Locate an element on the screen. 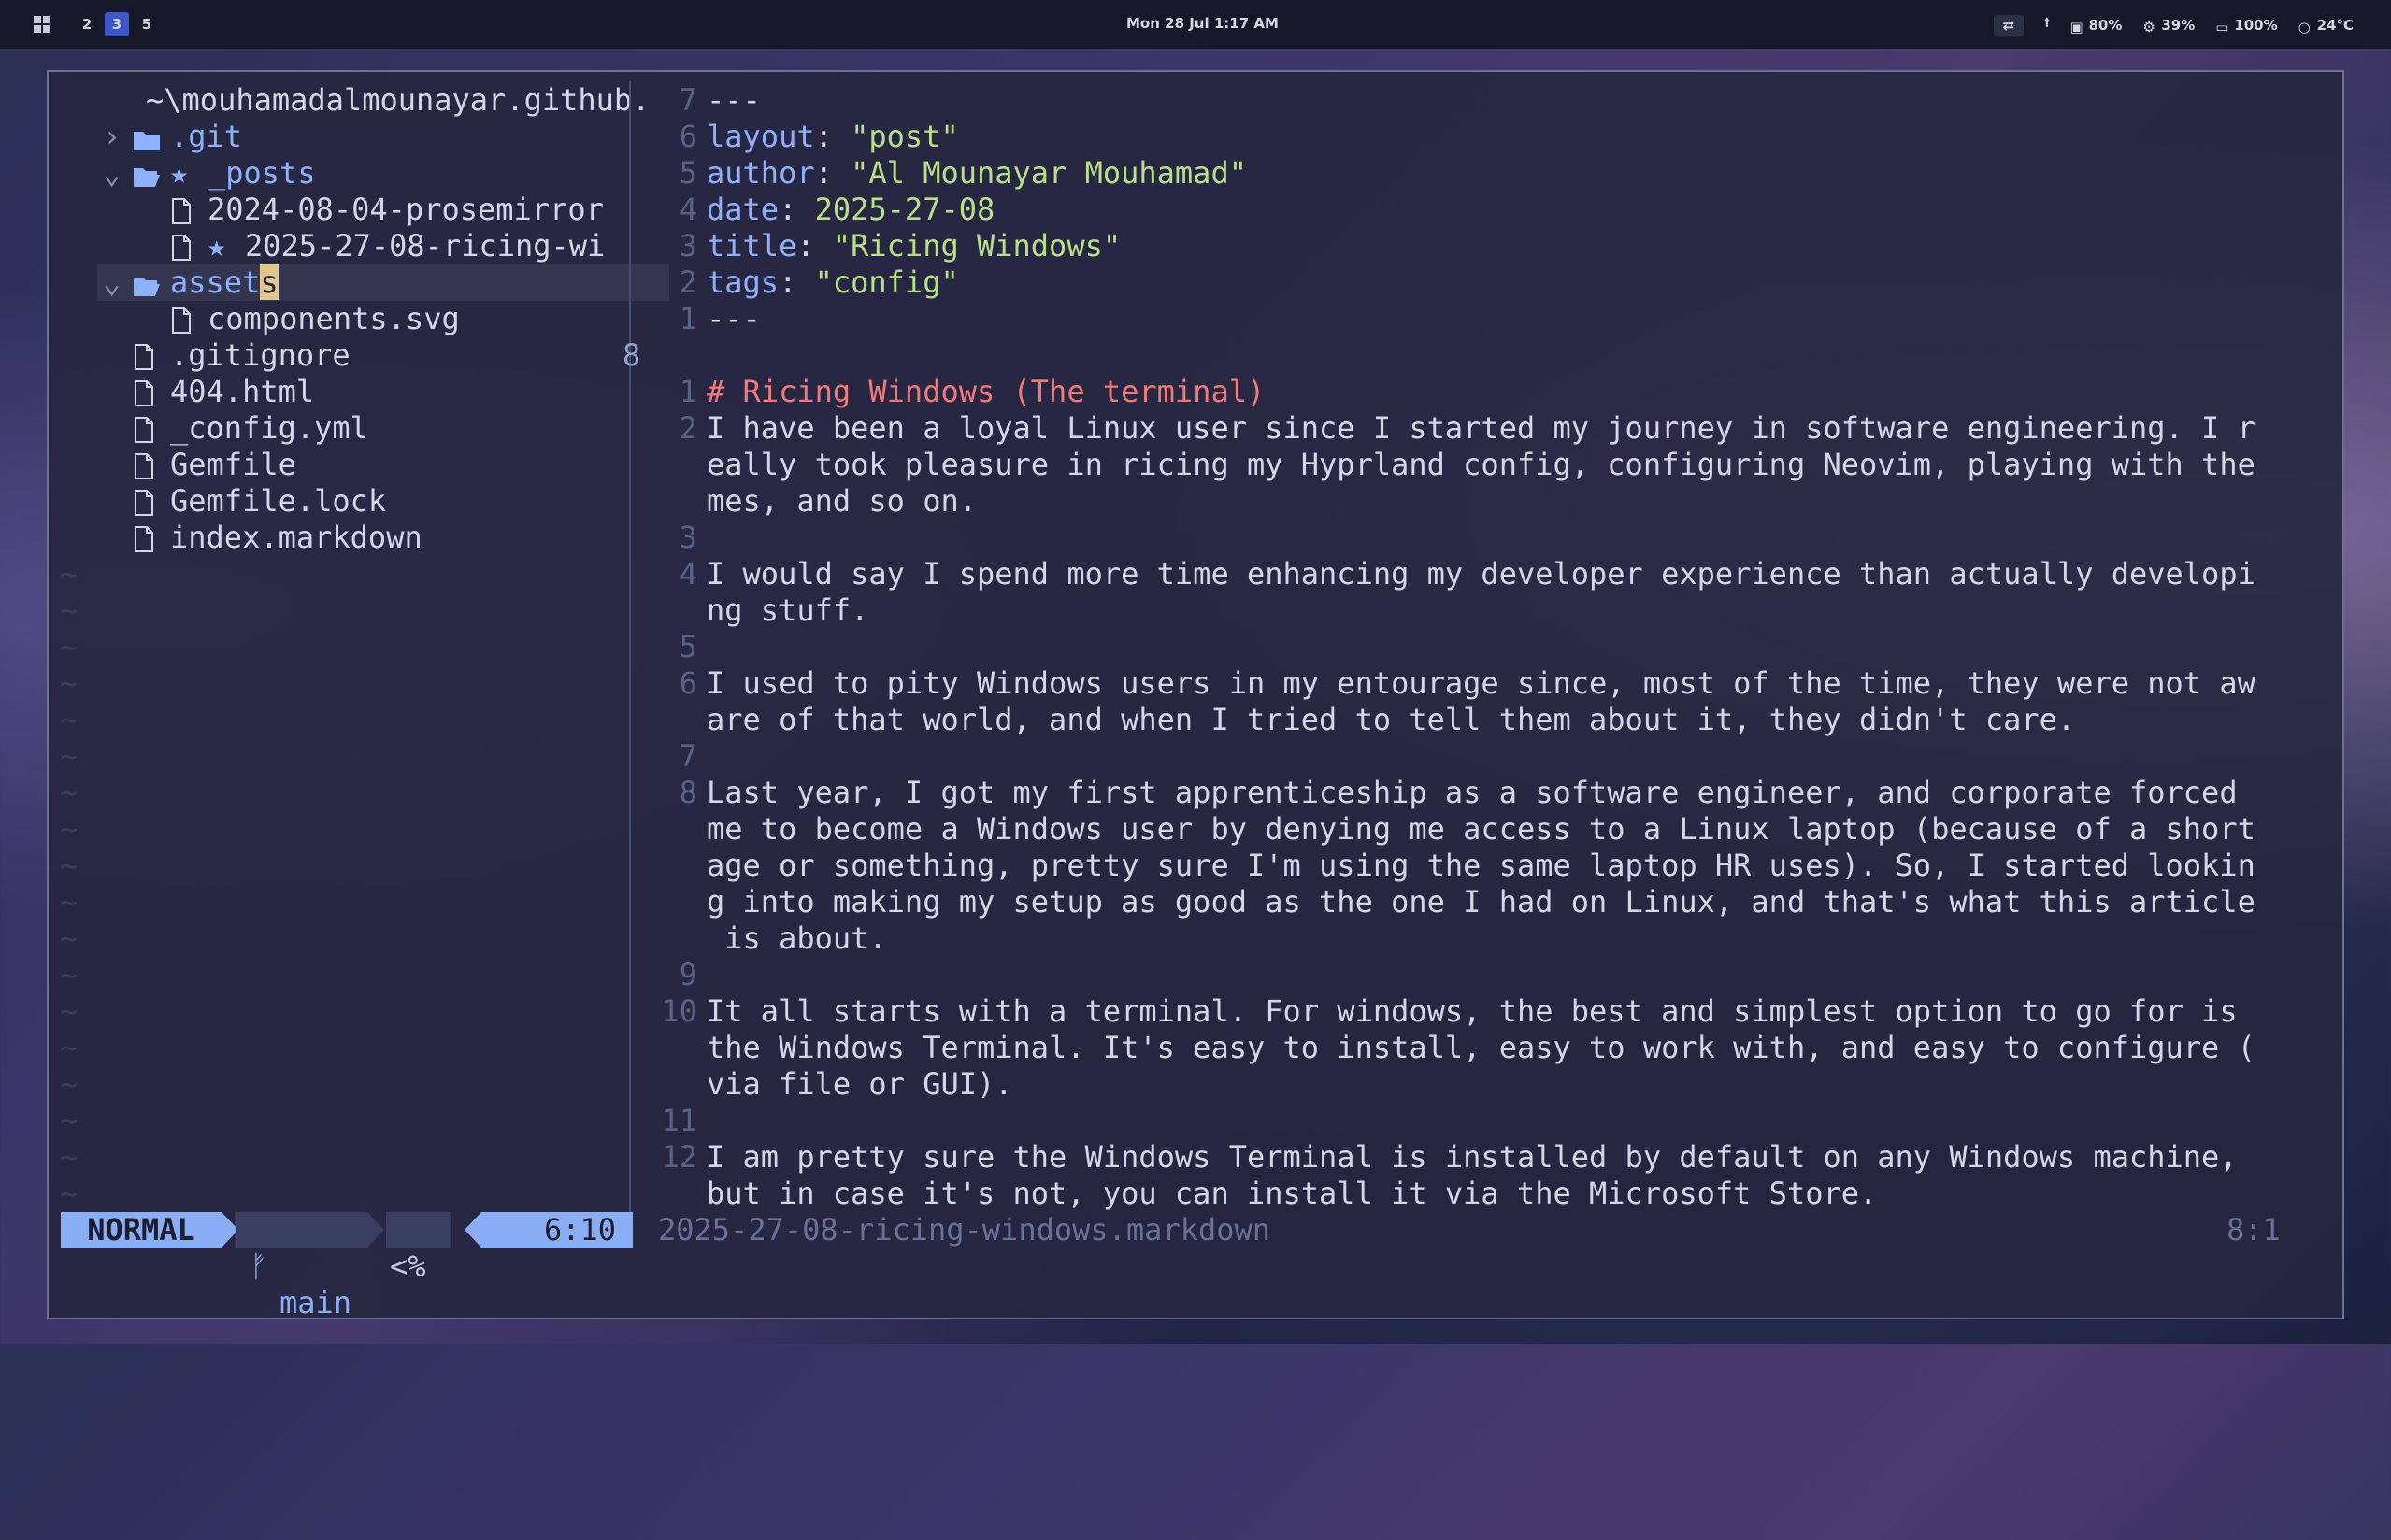 The width and height of the screenshot is (2391, 1540). tree-item-label: assets is located at coordinates (224, 282).